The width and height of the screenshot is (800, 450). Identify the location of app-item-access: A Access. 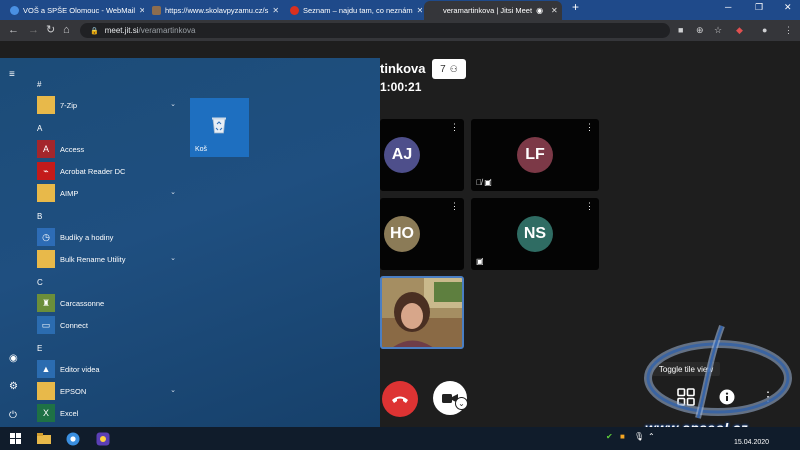
(108, 149).